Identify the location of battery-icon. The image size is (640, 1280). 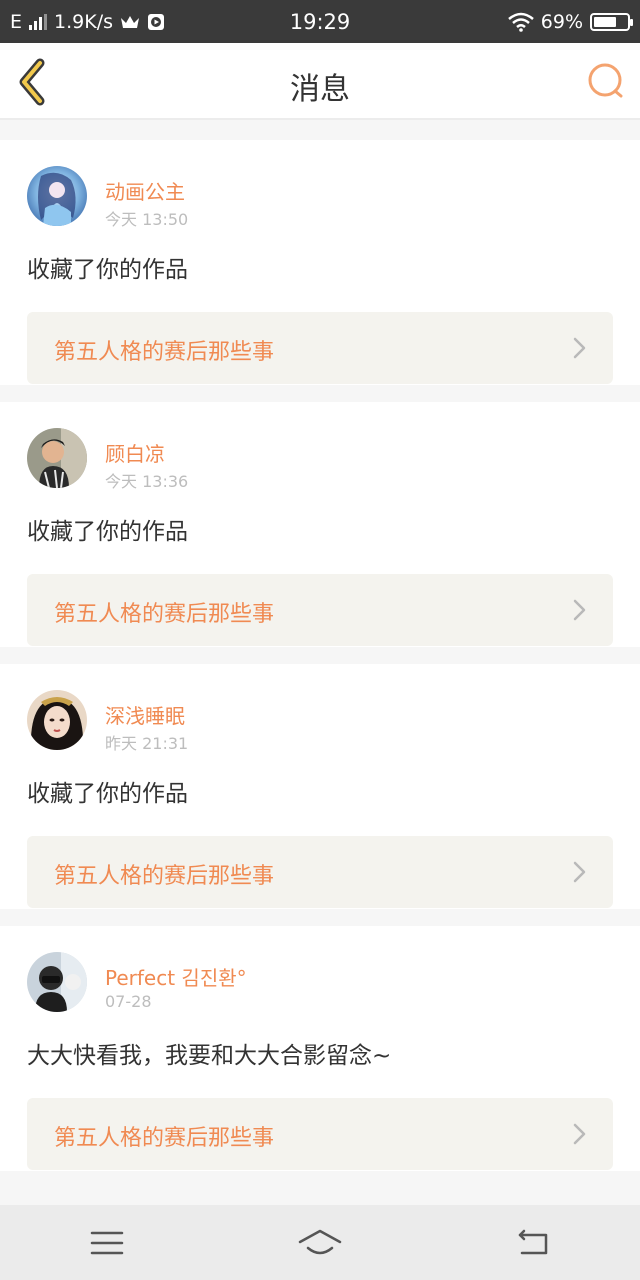
(611, 21).